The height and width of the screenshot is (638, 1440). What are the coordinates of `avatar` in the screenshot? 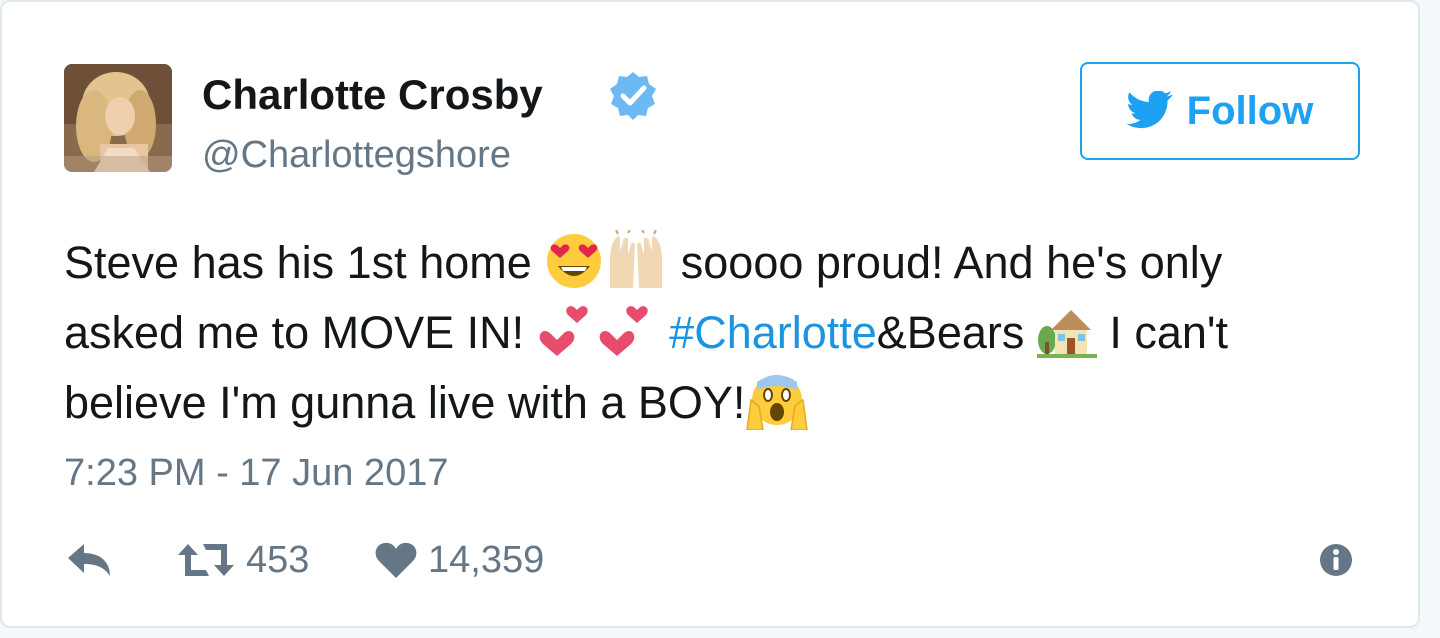 It's located at (118, 118).